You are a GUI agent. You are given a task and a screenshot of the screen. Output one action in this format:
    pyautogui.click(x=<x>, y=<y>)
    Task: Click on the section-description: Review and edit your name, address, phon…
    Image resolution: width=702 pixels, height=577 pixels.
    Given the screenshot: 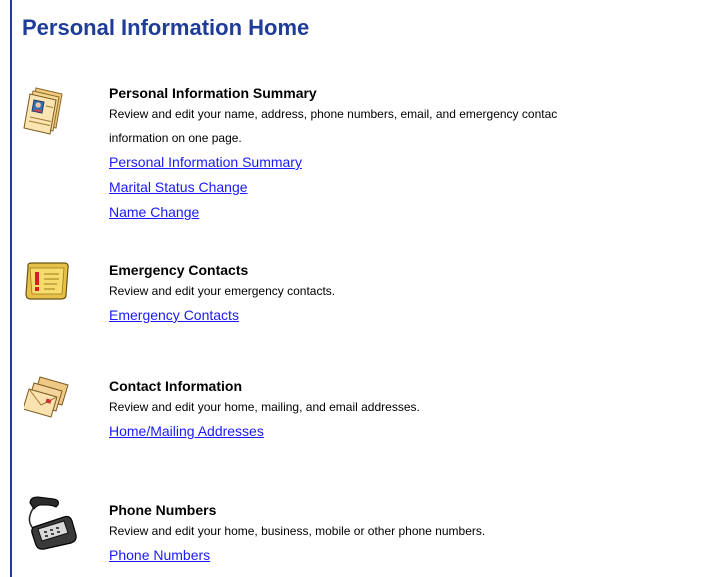 What is the action you would take?
    pyautogui.click(x=405, y=126)
    